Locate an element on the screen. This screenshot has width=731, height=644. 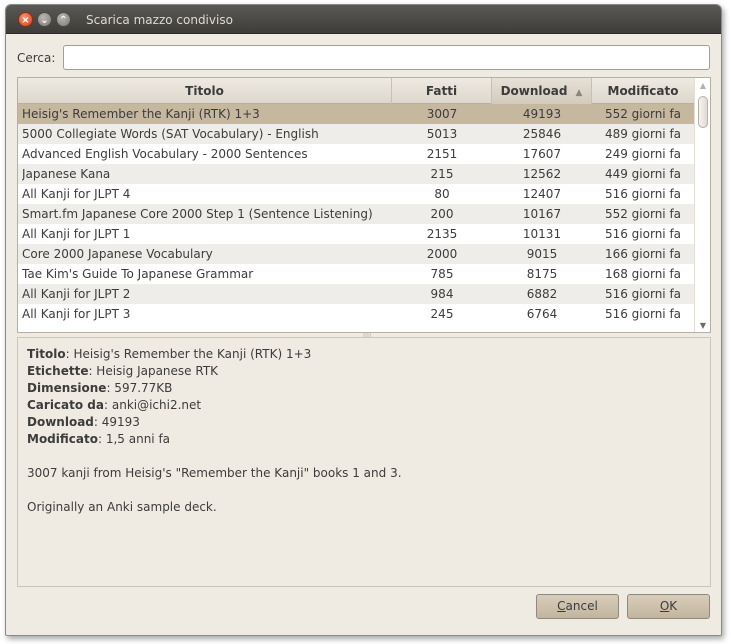
table-row: All Kanji for JLPT 2 984 6882 516 giorni fa is located at coordinates (356, 294).